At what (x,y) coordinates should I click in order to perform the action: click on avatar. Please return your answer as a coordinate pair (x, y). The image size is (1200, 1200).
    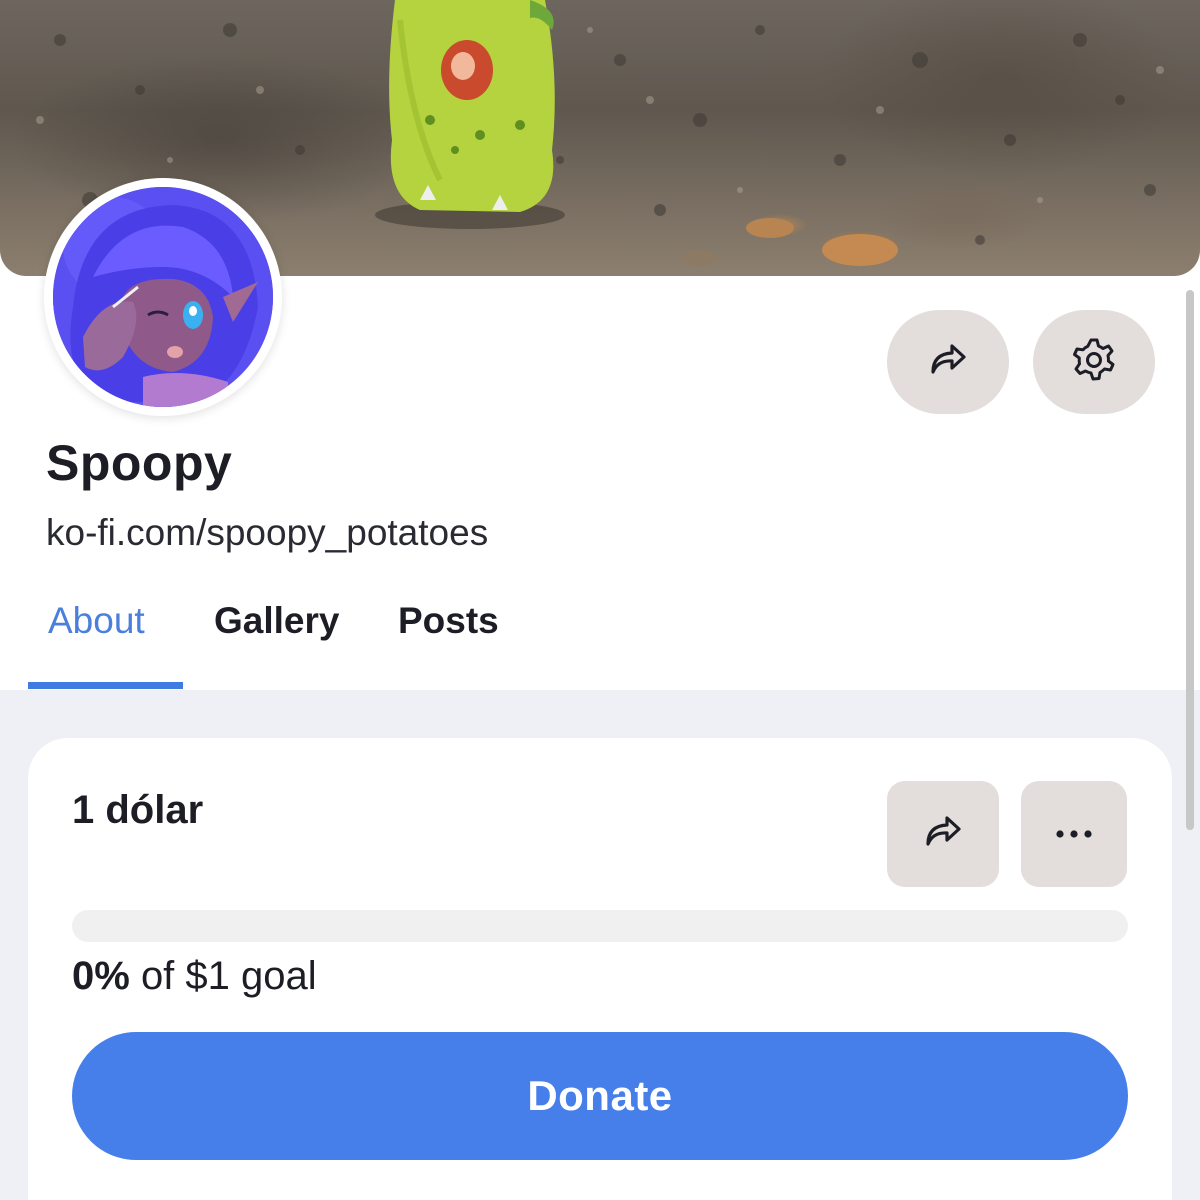
    Looking at the image, I should click on (163, 297).